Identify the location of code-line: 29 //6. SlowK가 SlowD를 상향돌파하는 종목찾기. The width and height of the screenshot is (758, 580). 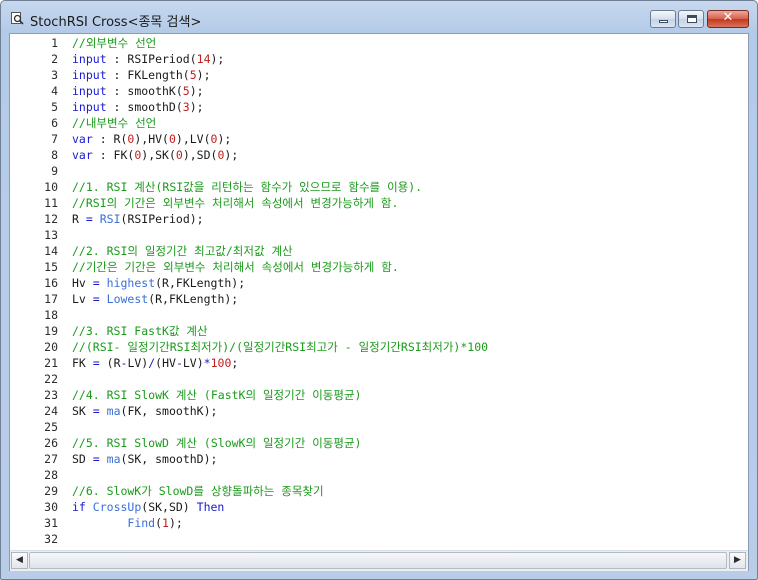
(378, 491).